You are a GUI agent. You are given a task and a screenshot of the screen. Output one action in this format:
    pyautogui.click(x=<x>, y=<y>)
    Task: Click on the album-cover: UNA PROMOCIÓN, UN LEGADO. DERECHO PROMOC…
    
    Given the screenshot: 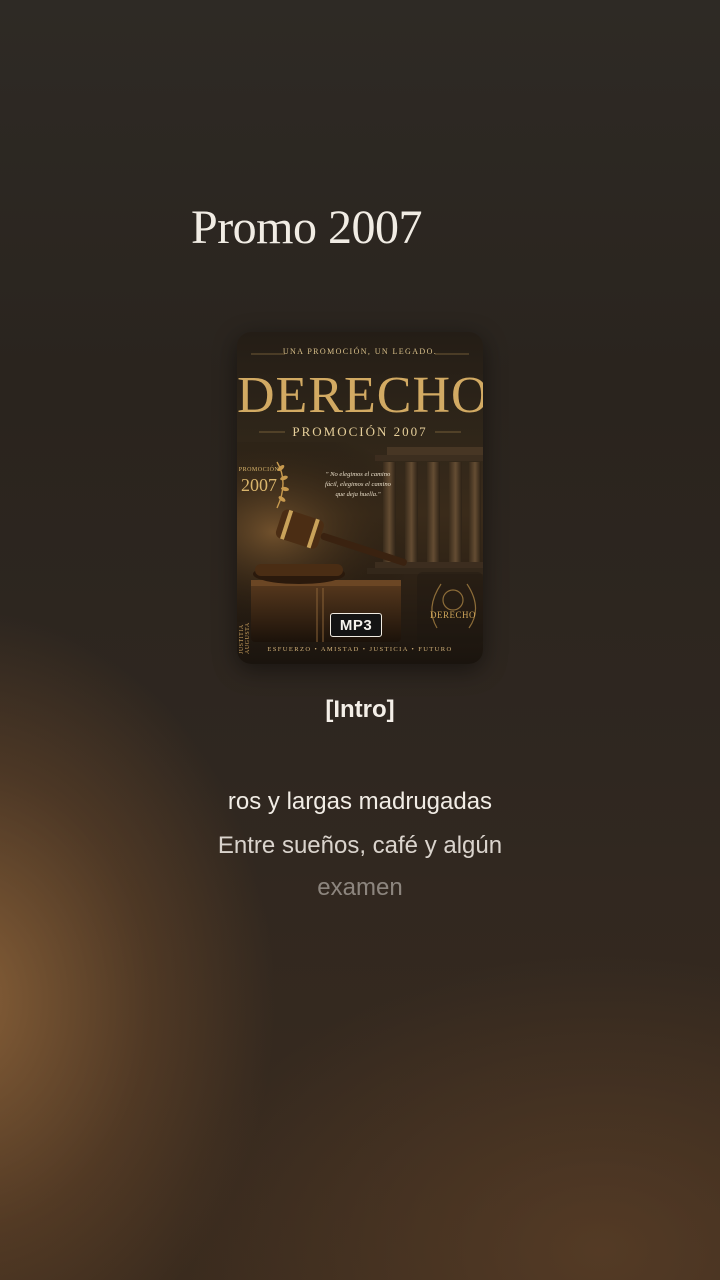 What is the action you would take?
    pyautogui.click(x=360, y=498)
    